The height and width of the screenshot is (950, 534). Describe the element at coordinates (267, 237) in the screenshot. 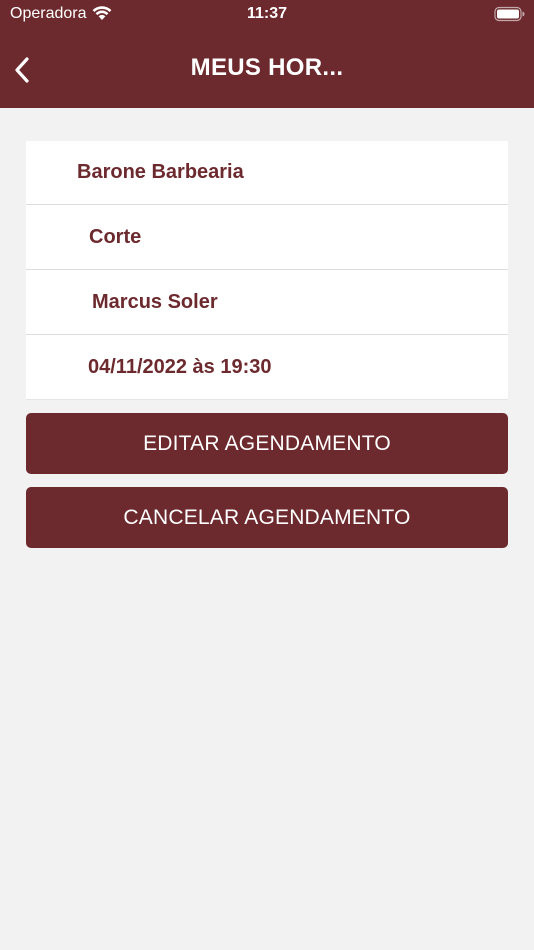

I see `appointment-service-row: Corte` at that location.